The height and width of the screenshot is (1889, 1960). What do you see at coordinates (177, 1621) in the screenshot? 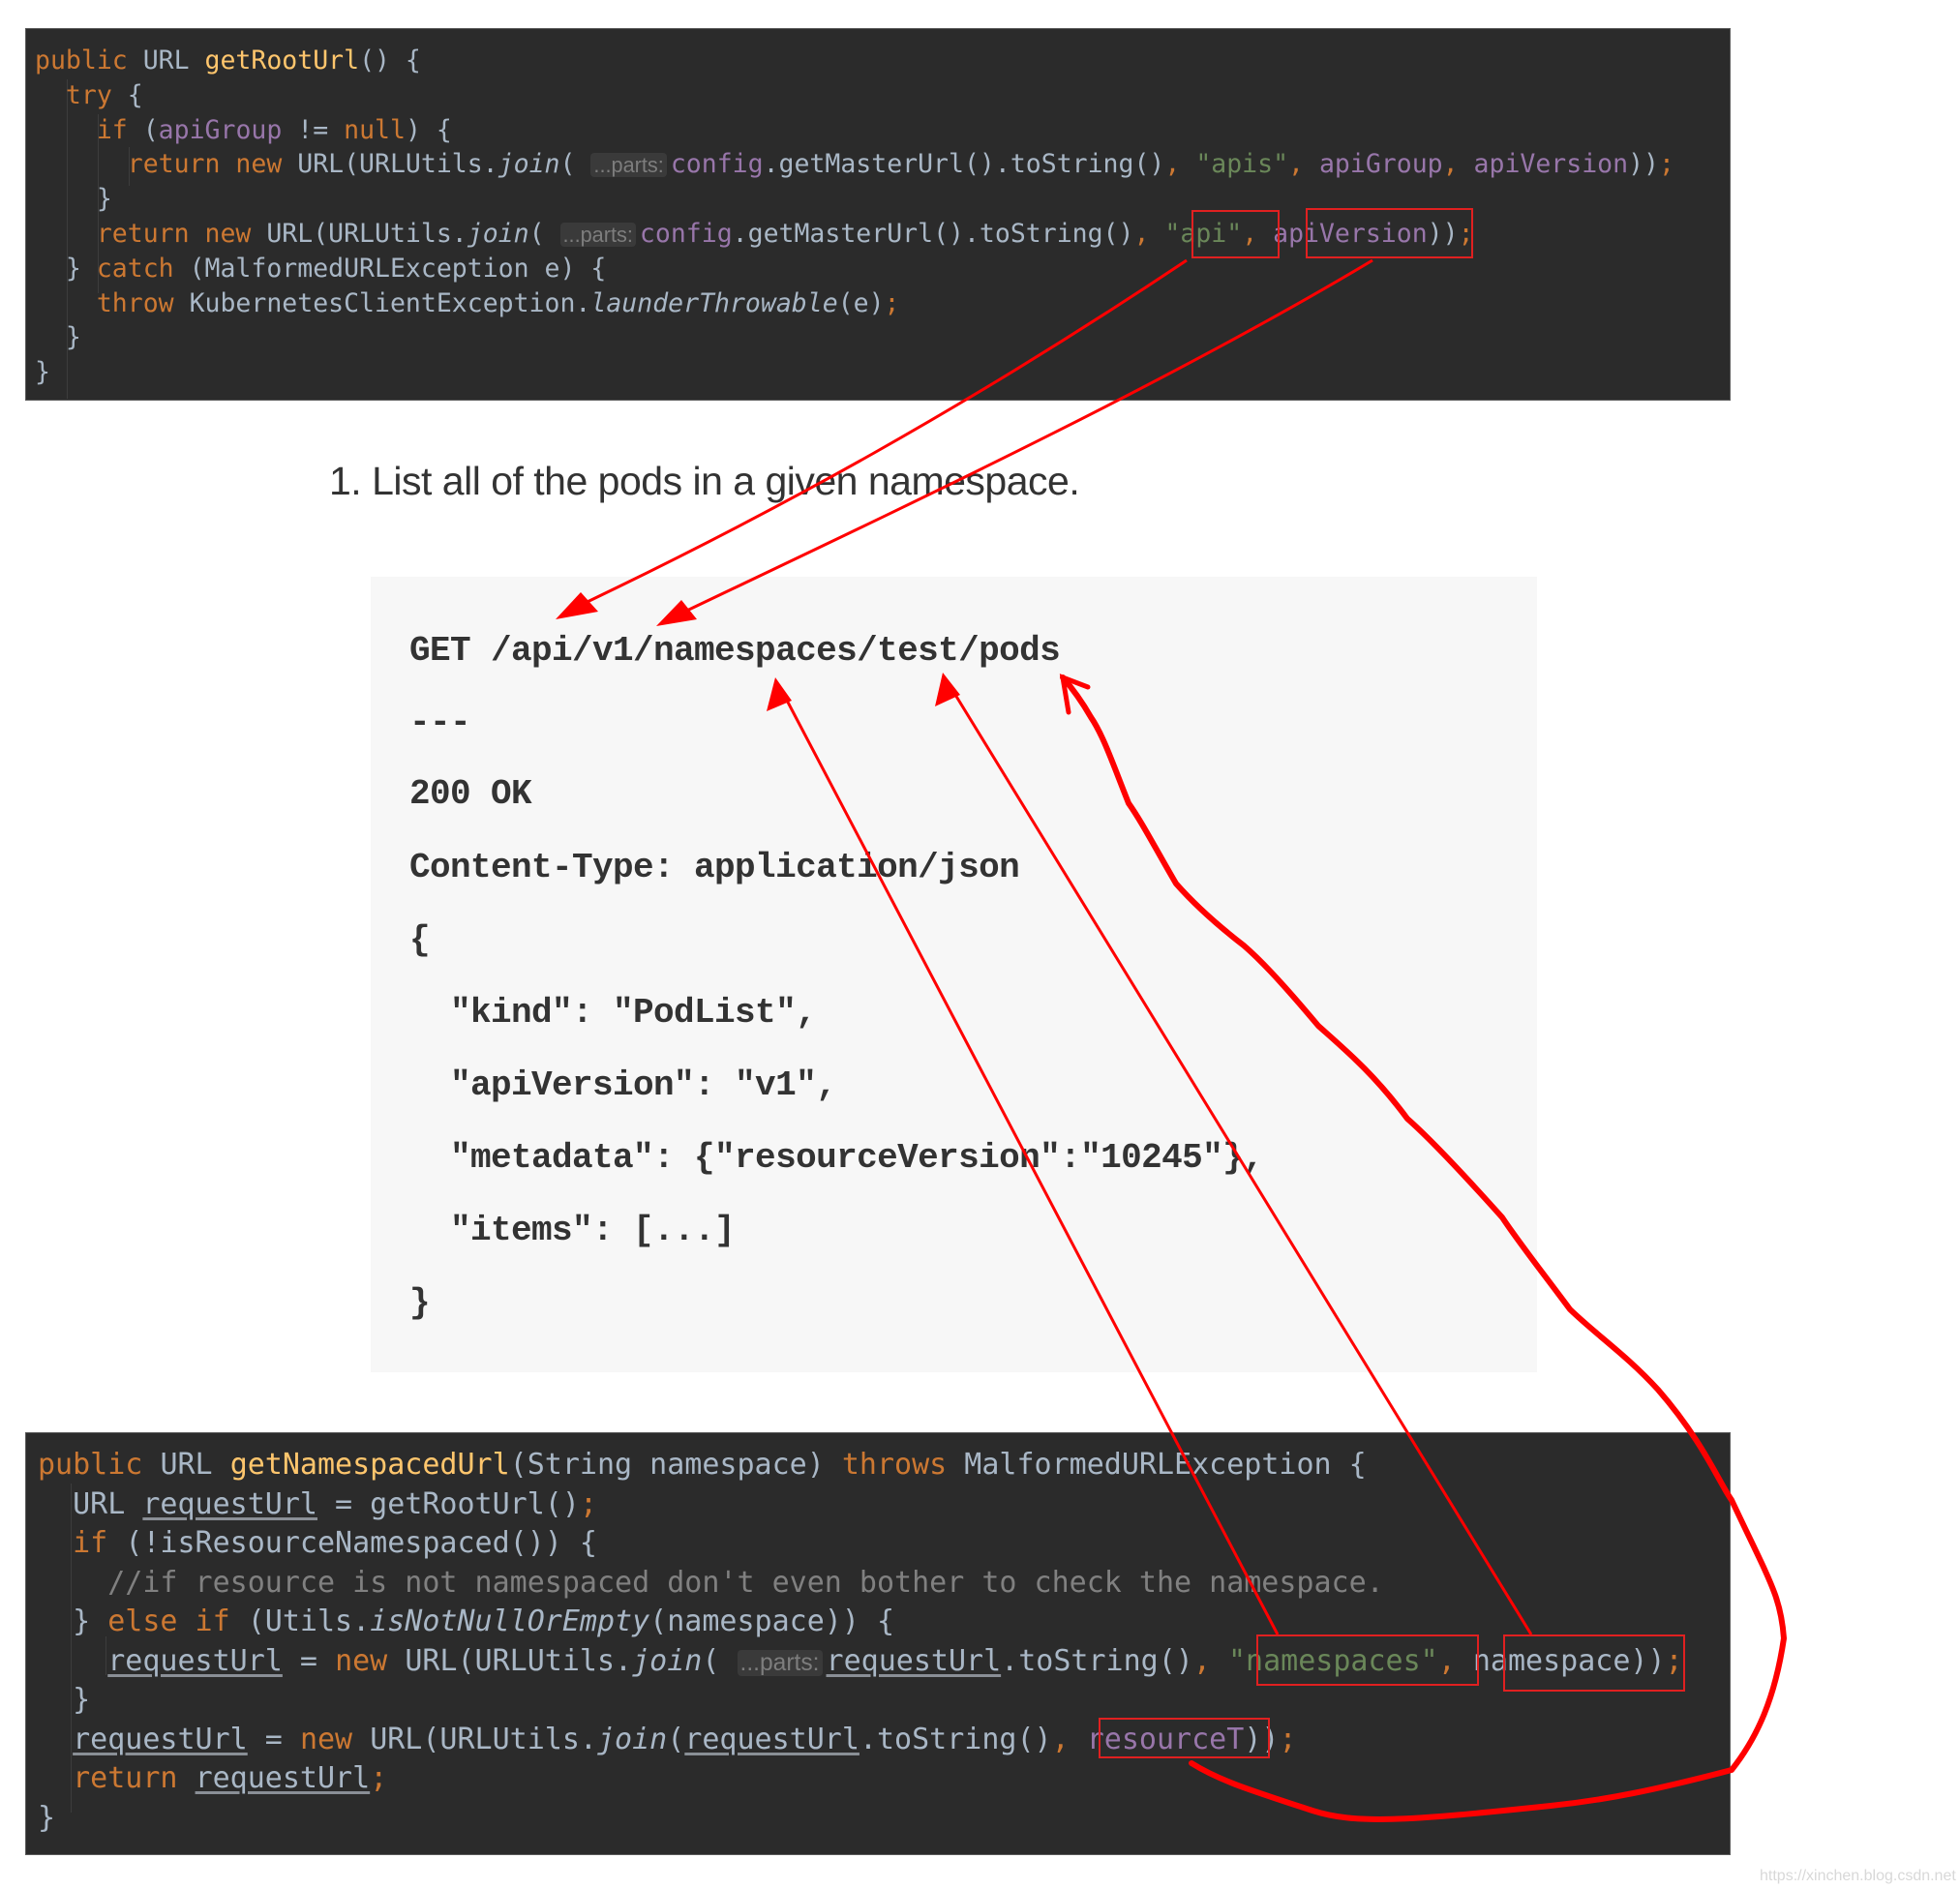
I see `code-token: else if` at bounding box center [177, 1621].